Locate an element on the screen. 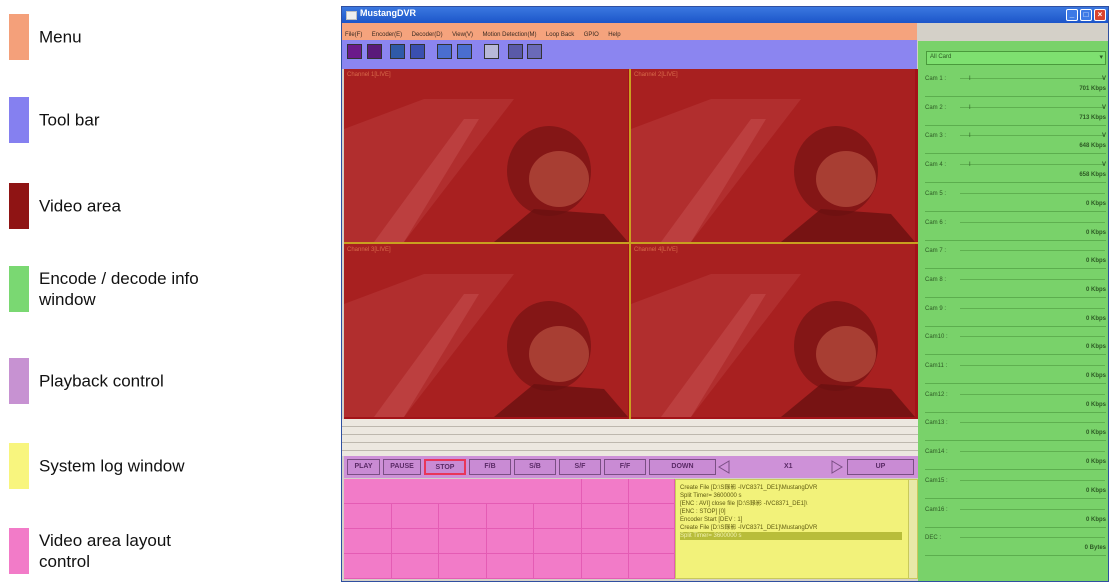  cam-row: Cam 3 : I V 648 Kbps is located at coordinates (1015, 143).